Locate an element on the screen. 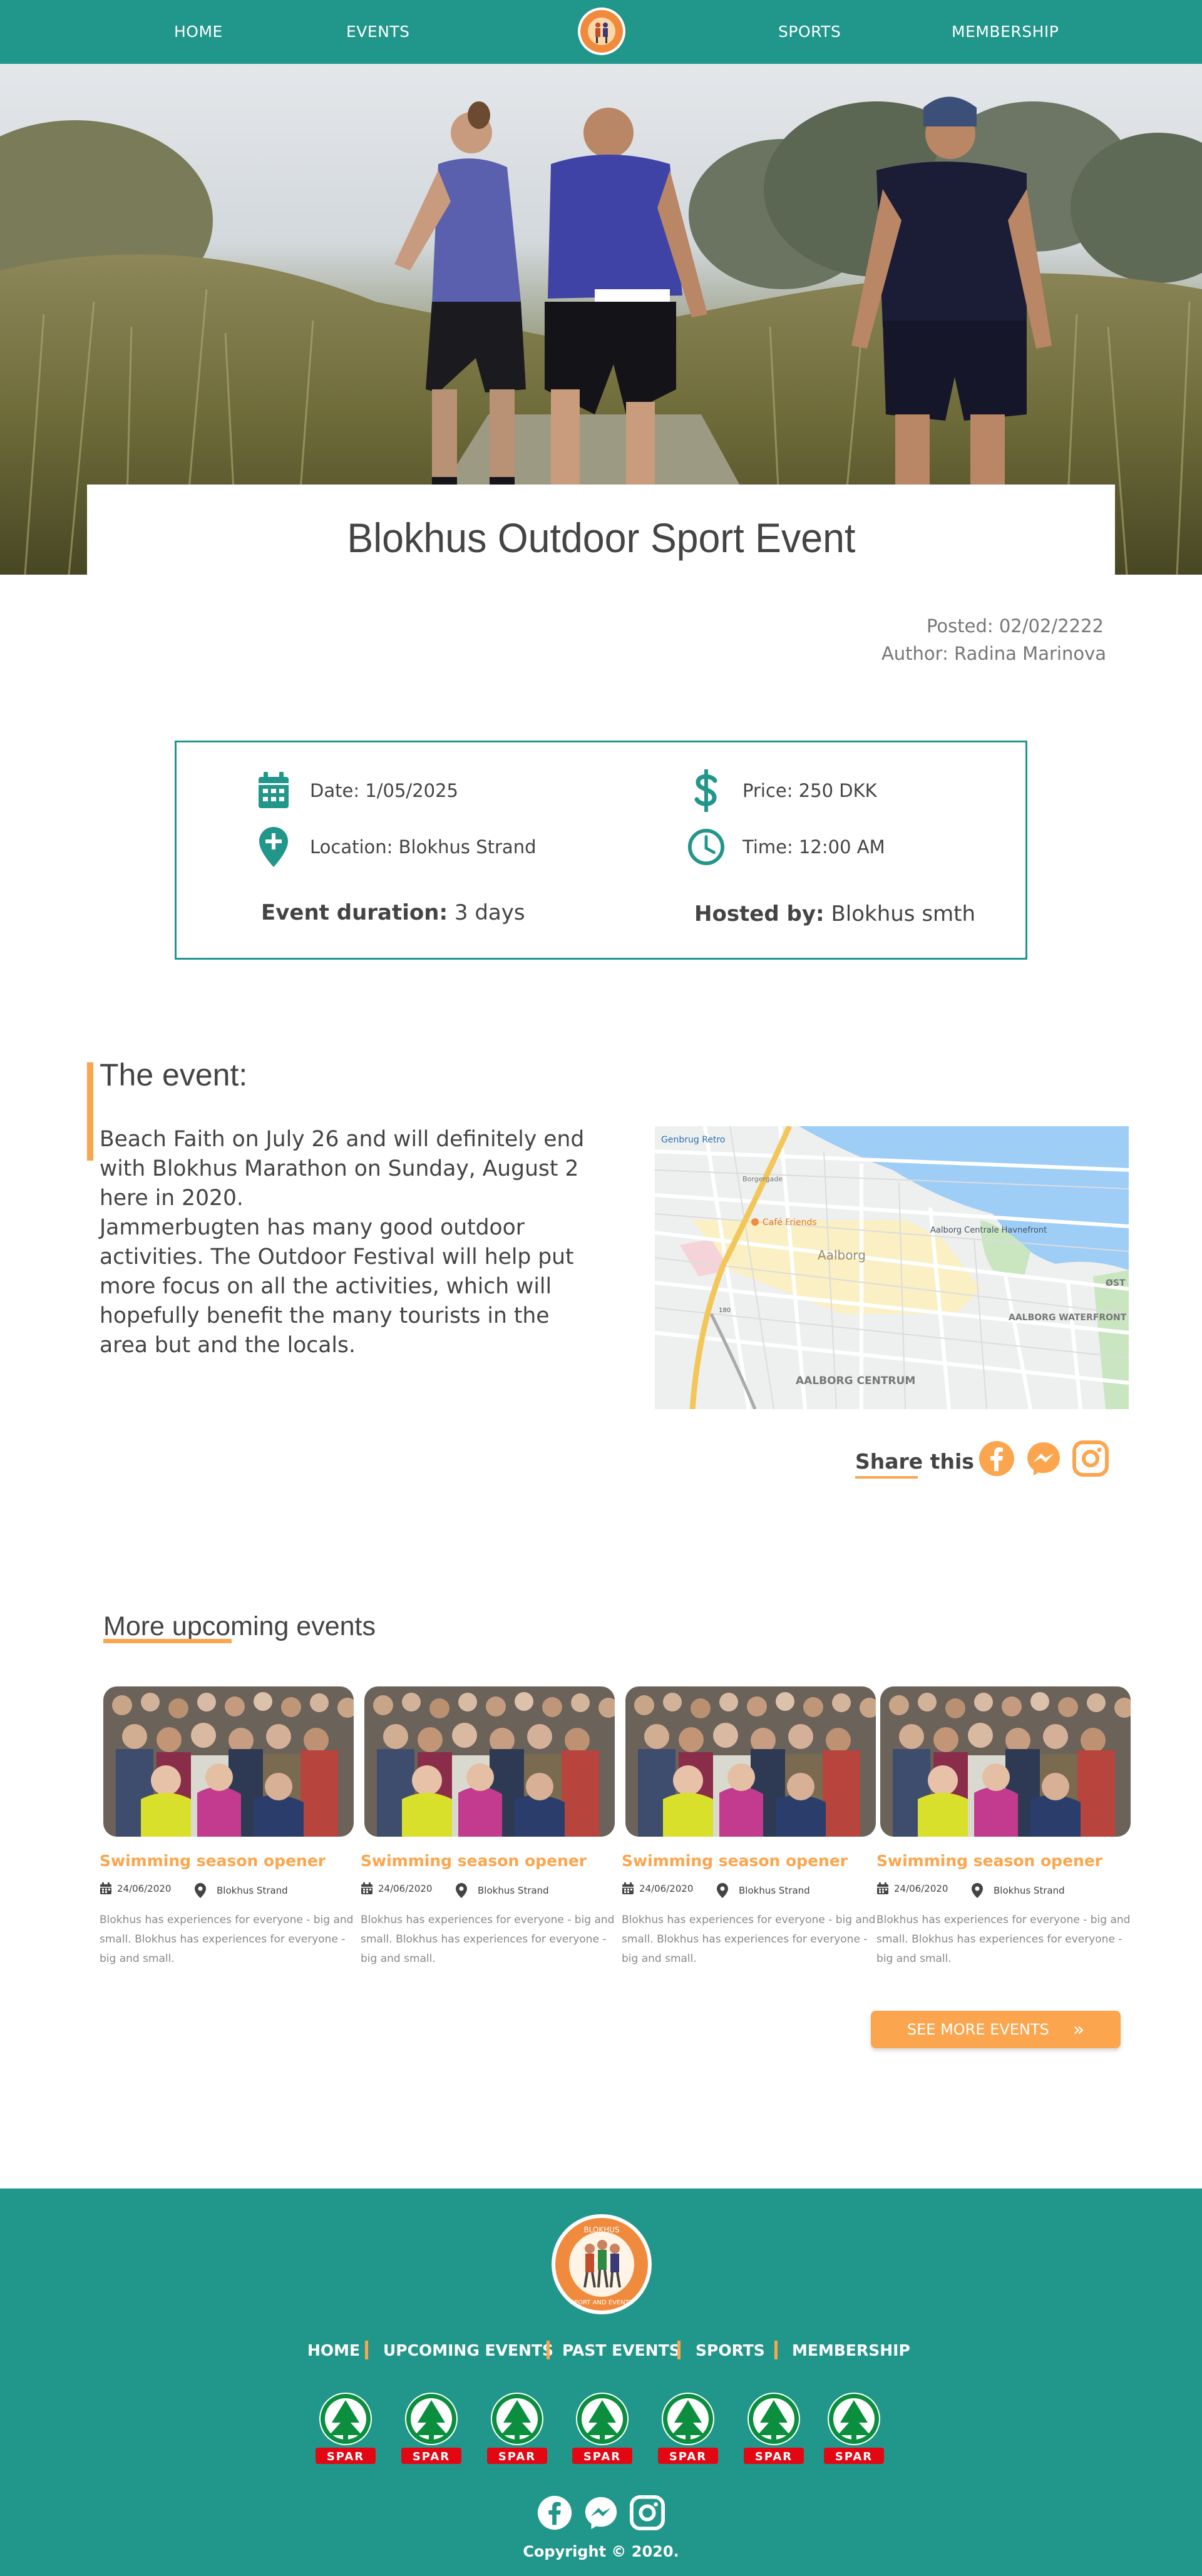  info-time: Time: 12:00 AM is located at coordinates (786, 847).